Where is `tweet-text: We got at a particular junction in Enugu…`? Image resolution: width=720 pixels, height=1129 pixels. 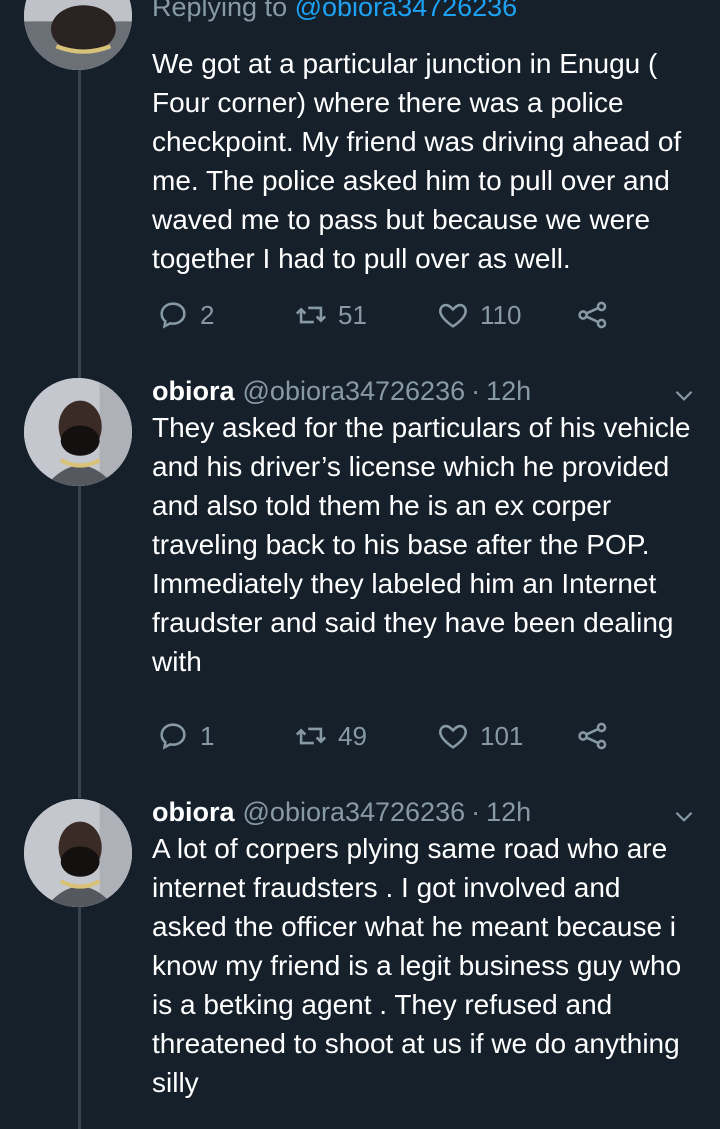 tweet-text: We got at a particular junction in Enugu… is located at coordinates (417, 161).